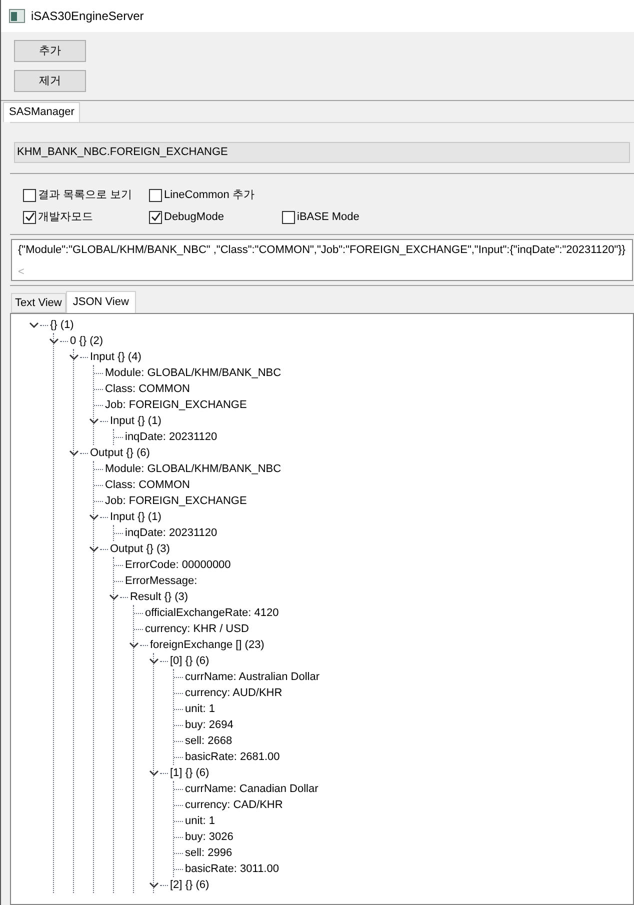  Describe the element at coordinates (234, 805) in the screenshot. I see `tree-node: currency: CAD/KHR` at that location.